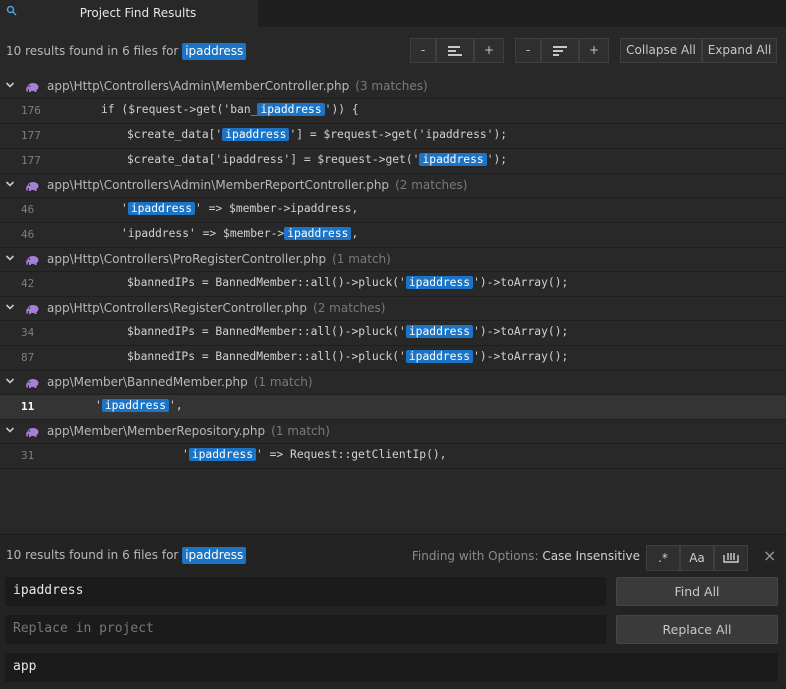 The height and width of the screenshot is (689, 786). I want to click on whole-word-toggle, so click(731, 558).